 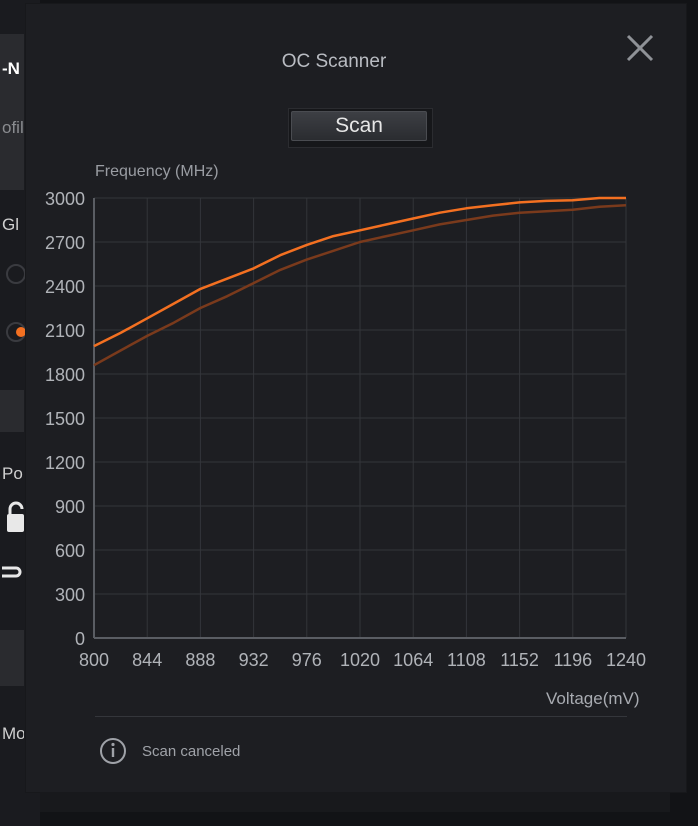 What do you see at coordinates (466, 660) in the screenshot?
I see `x-tick-label: 1108` at bounding box center [466, 660].